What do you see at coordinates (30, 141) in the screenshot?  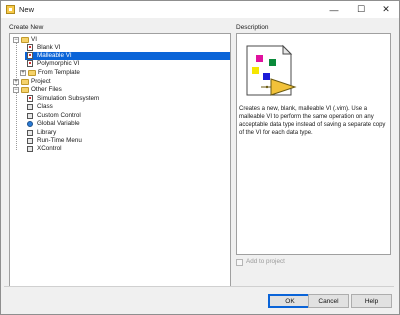 I see `run-time-menu-icon` at bounding box center [30, 141].